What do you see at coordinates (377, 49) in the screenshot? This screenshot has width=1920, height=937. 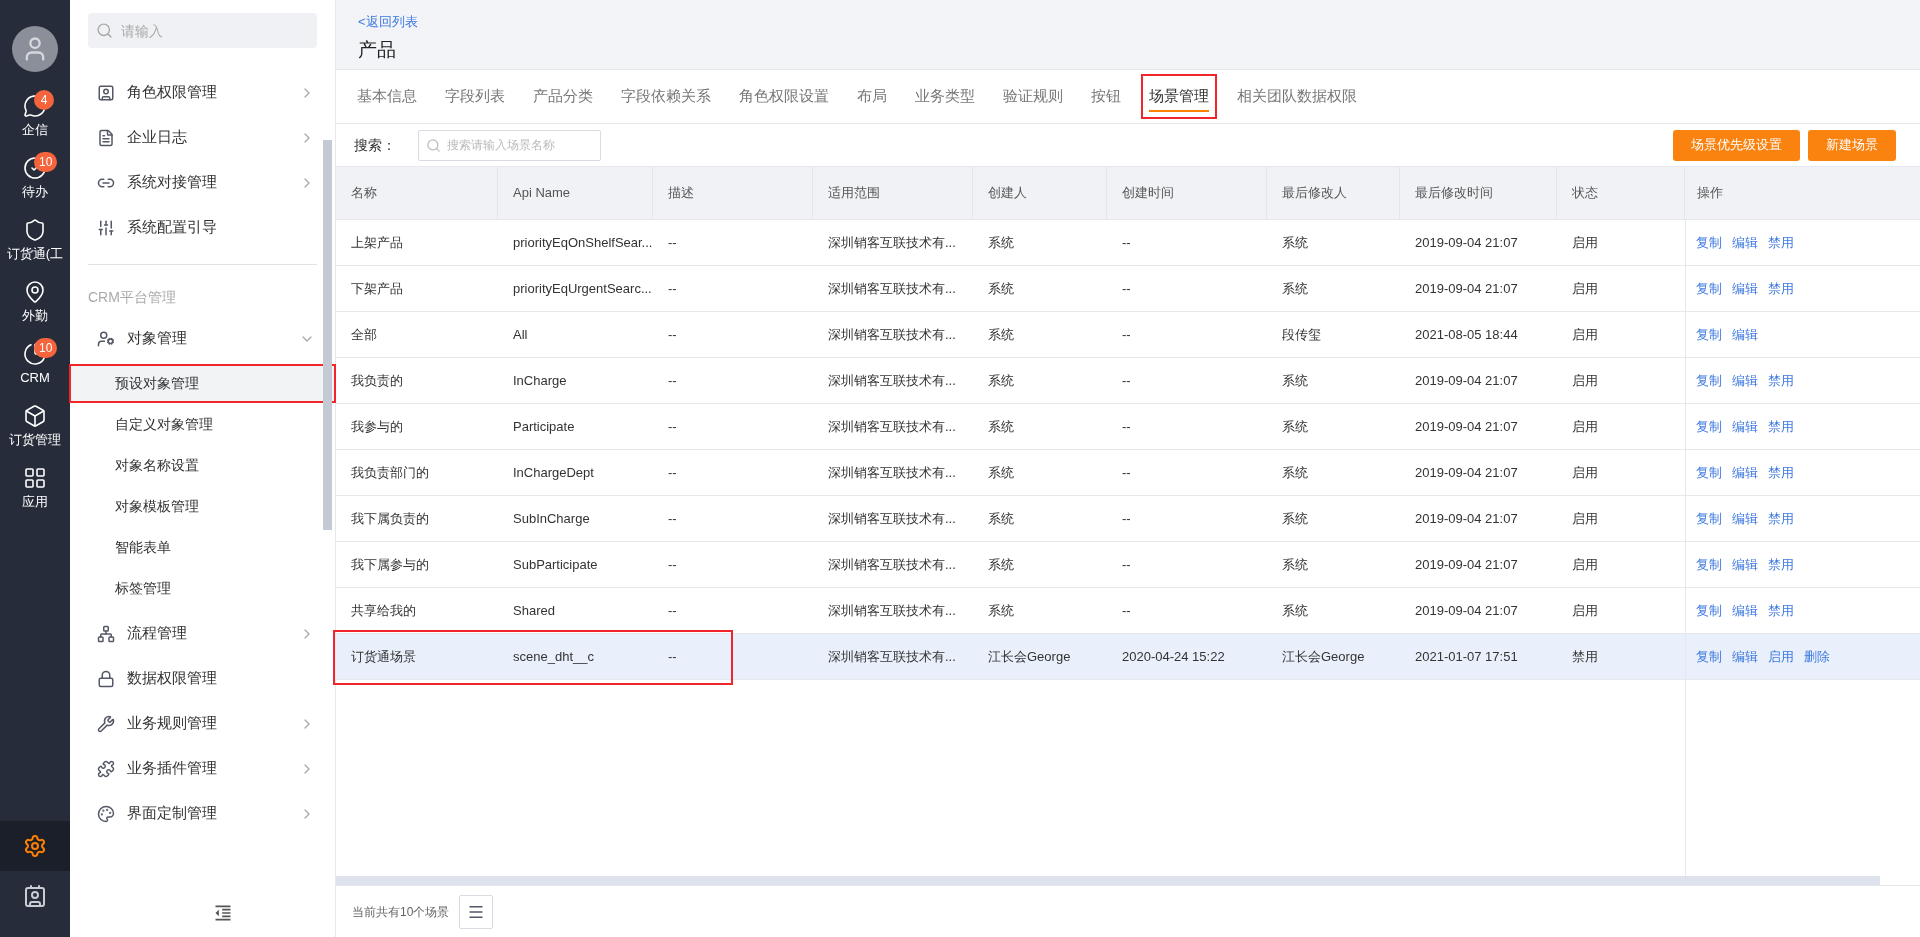 I see `page-title: 产品` at bounding box center [377, 49].